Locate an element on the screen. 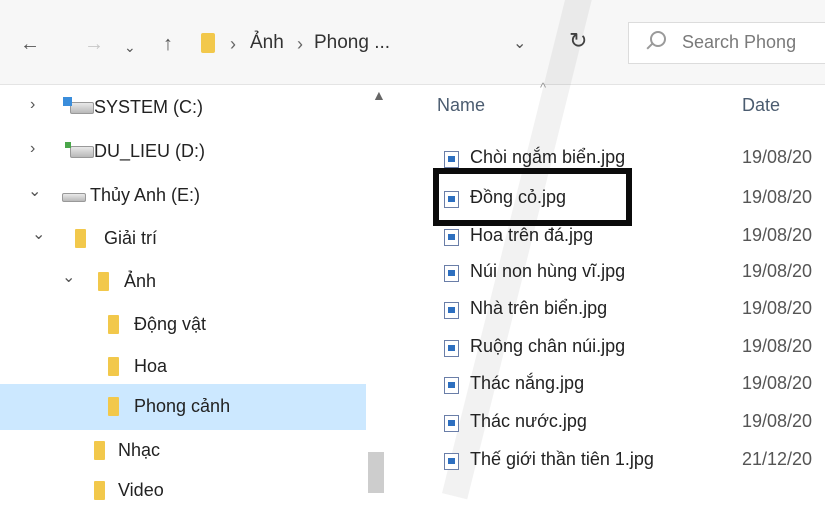 The height and width of the screenshot is (531, 825). tree-item-label: DU_LIEU (D:) is located at coordinates (150, 151).